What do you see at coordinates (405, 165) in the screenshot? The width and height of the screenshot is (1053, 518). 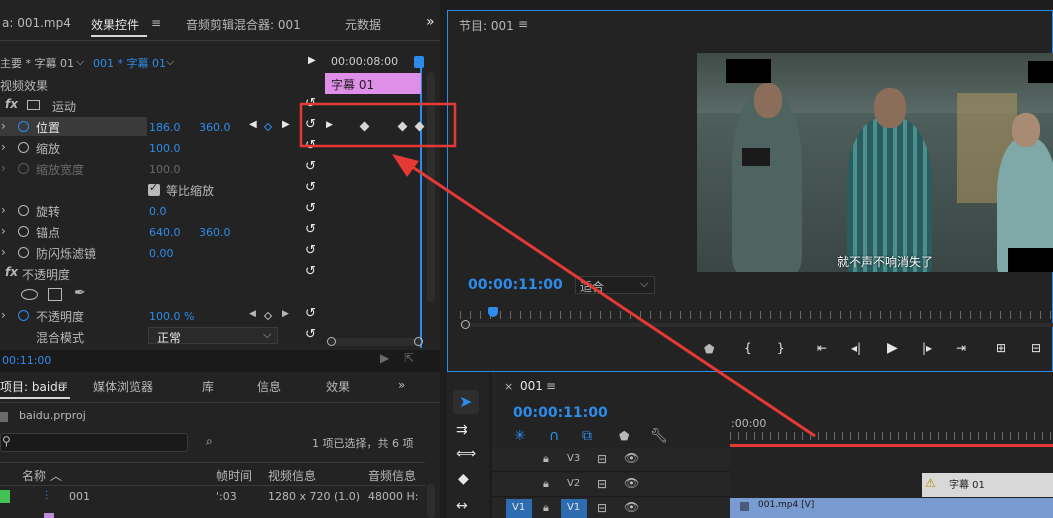 I see `annotation-arrowhead` at bounding box center [405, 165].